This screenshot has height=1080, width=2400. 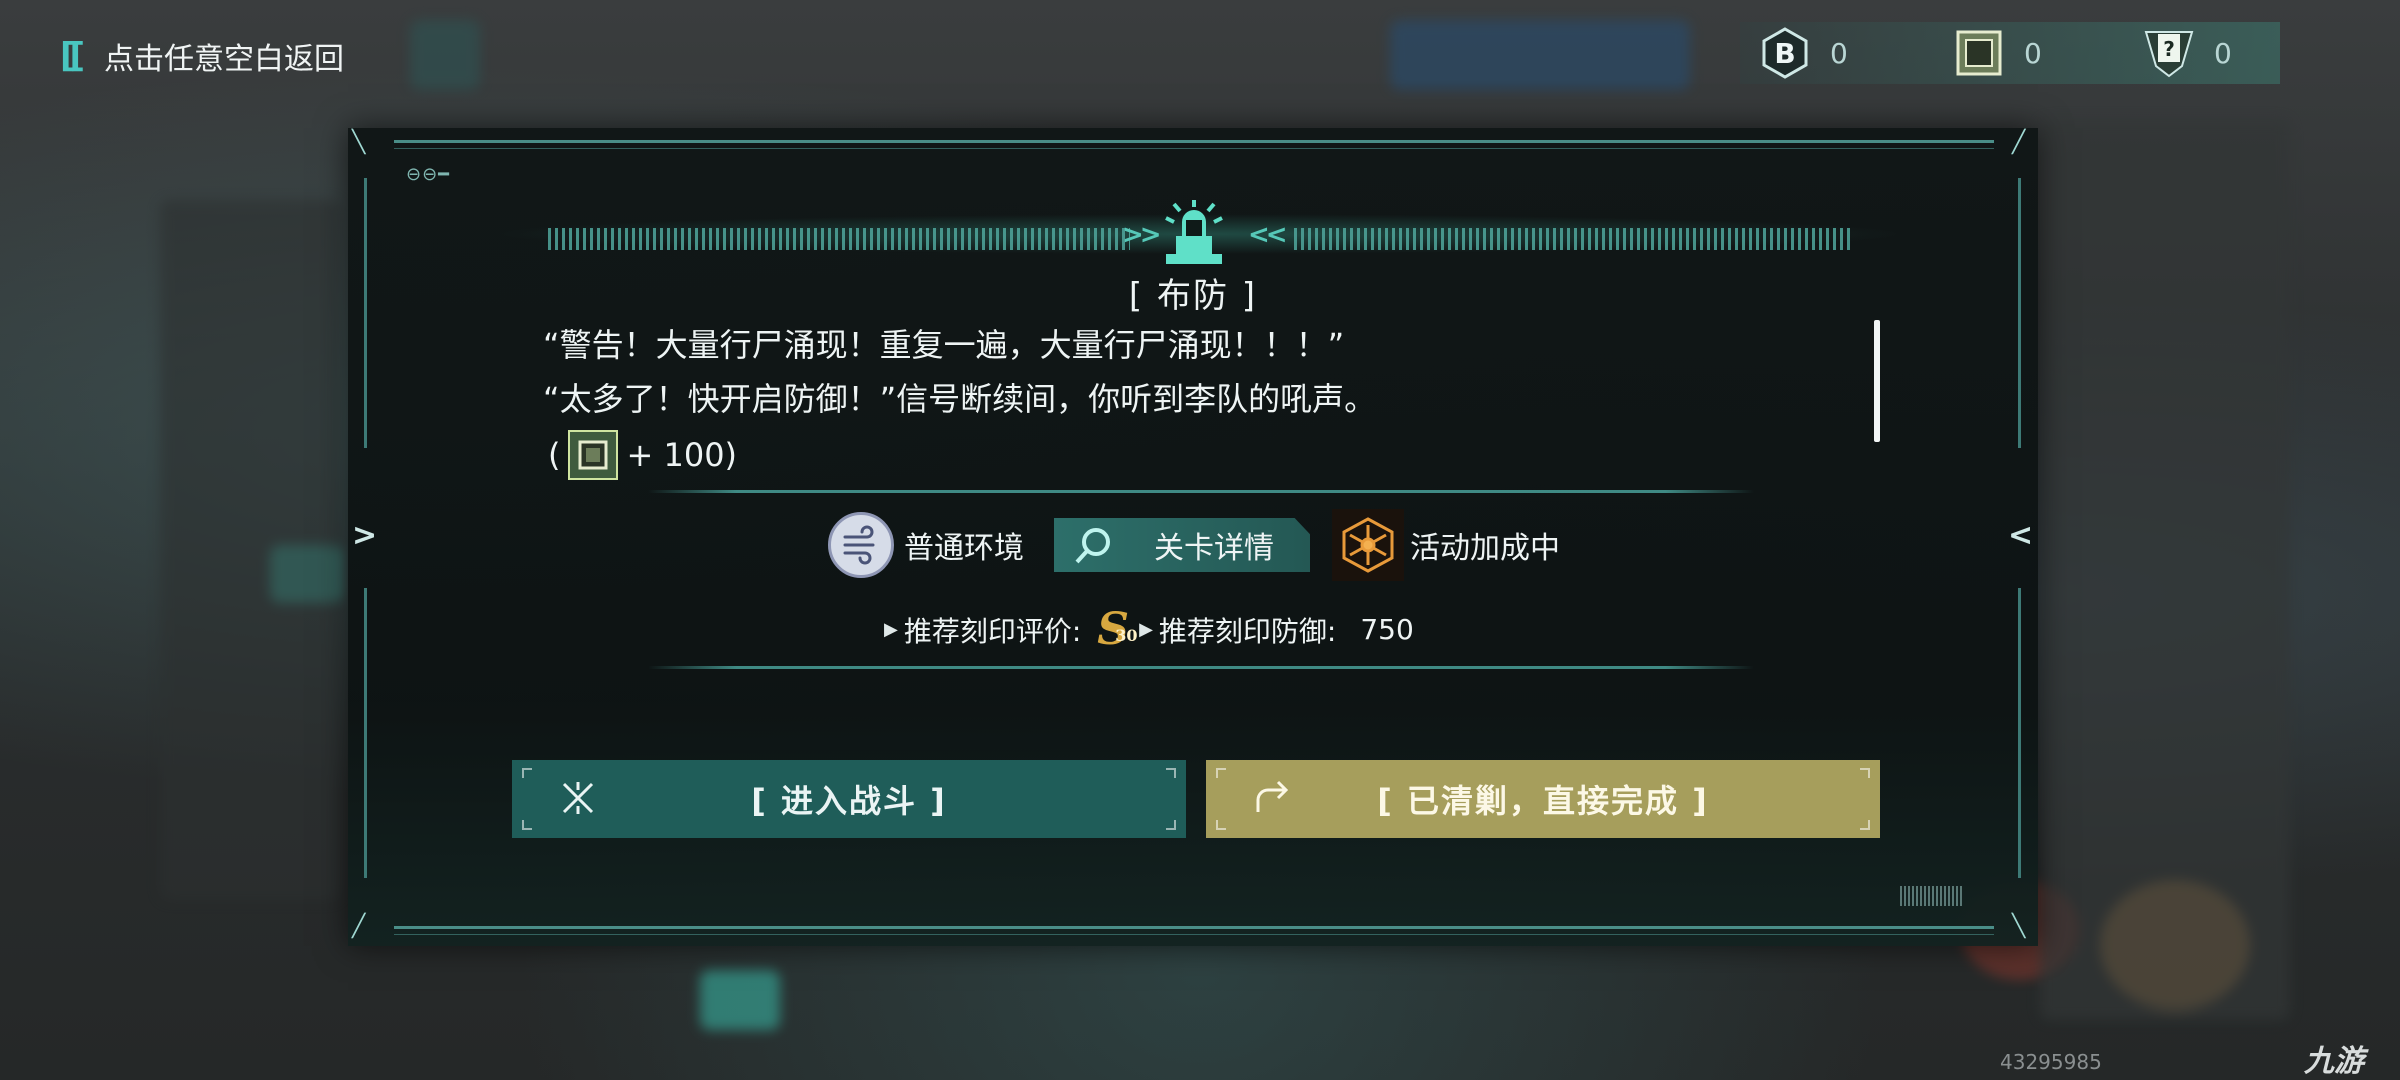 I want to click on stage-details-button: 关卡详情, so click(x=1182, y=545).